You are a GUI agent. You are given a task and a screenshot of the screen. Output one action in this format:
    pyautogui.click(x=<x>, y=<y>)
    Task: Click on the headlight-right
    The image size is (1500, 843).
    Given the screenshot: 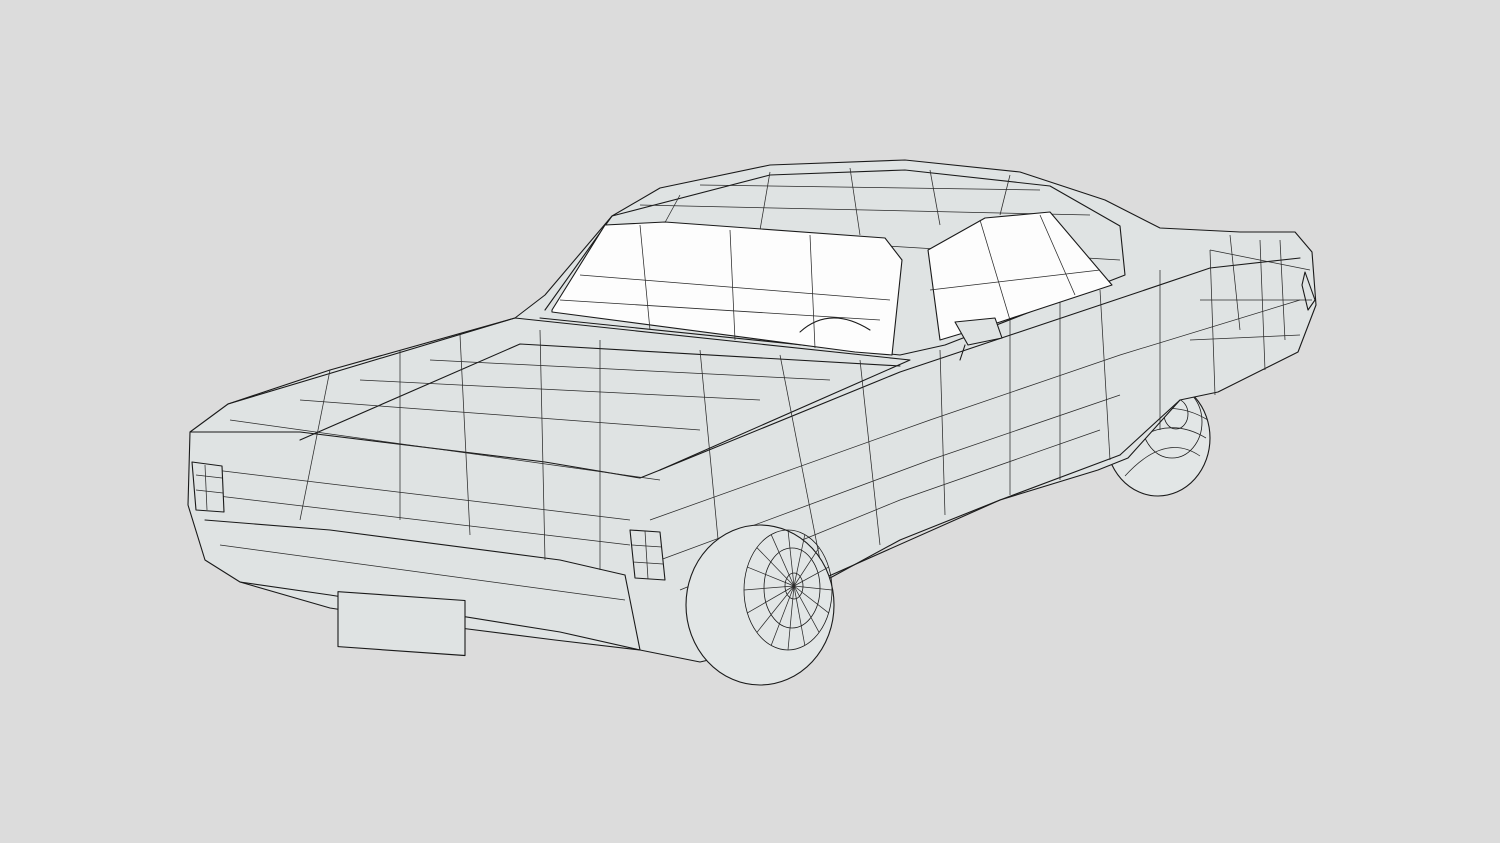 What is the action you would take?
    pyautogui.click(x=647, y=555)
    